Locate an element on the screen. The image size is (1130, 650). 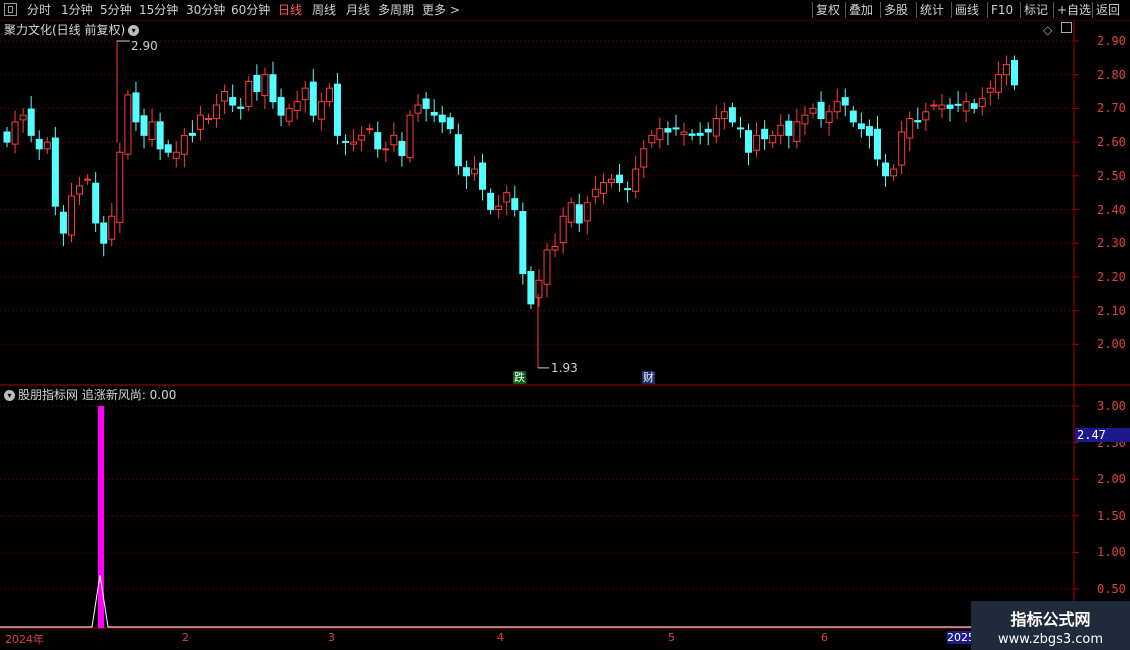
price-axis-label: 2.70 is located at coordinates (1111, 108).